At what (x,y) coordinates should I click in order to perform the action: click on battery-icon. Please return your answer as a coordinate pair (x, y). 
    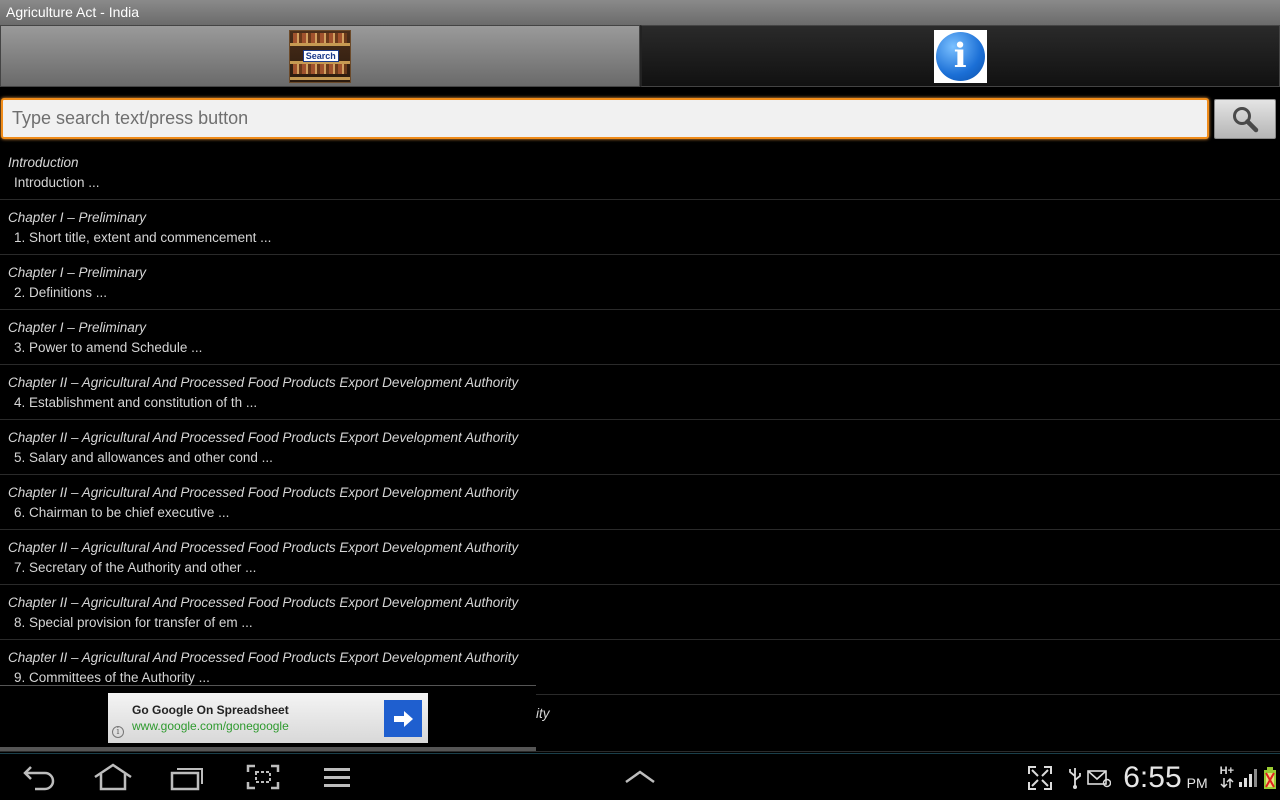
    Looking at the image, I should click on (1270, 777).